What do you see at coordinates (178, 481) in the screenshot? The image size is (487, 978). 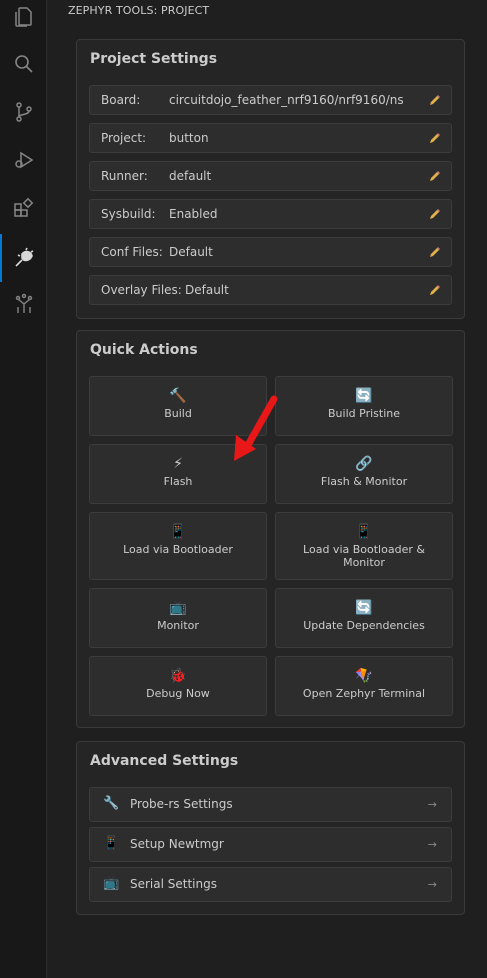 I see `button-label: Flash` at bounding box center [178, 481].